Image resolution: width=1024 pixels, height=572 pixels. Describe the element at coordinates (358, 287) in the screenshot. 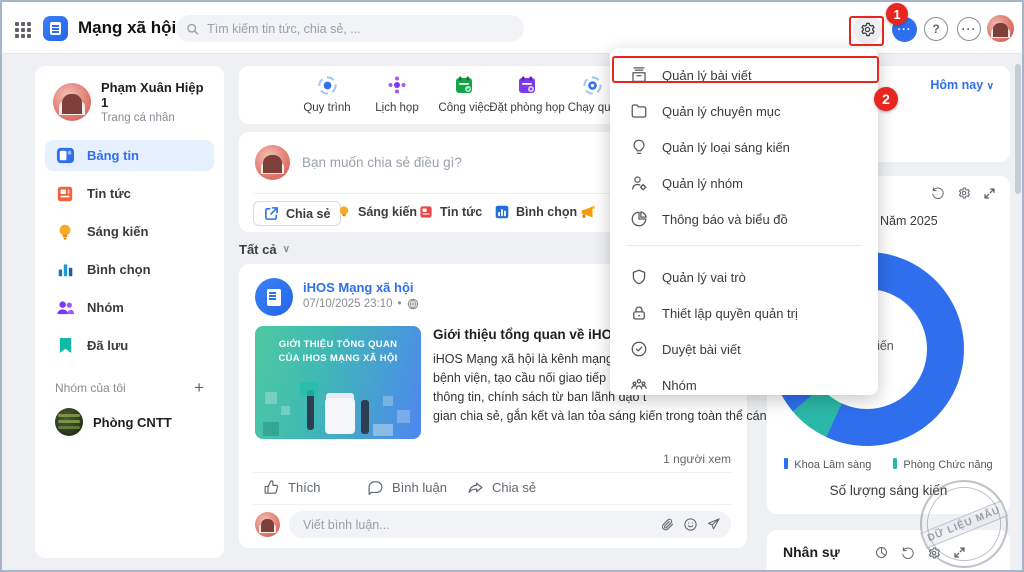

I see `post-author-name: iHOS Mạng xã hội` at that location.